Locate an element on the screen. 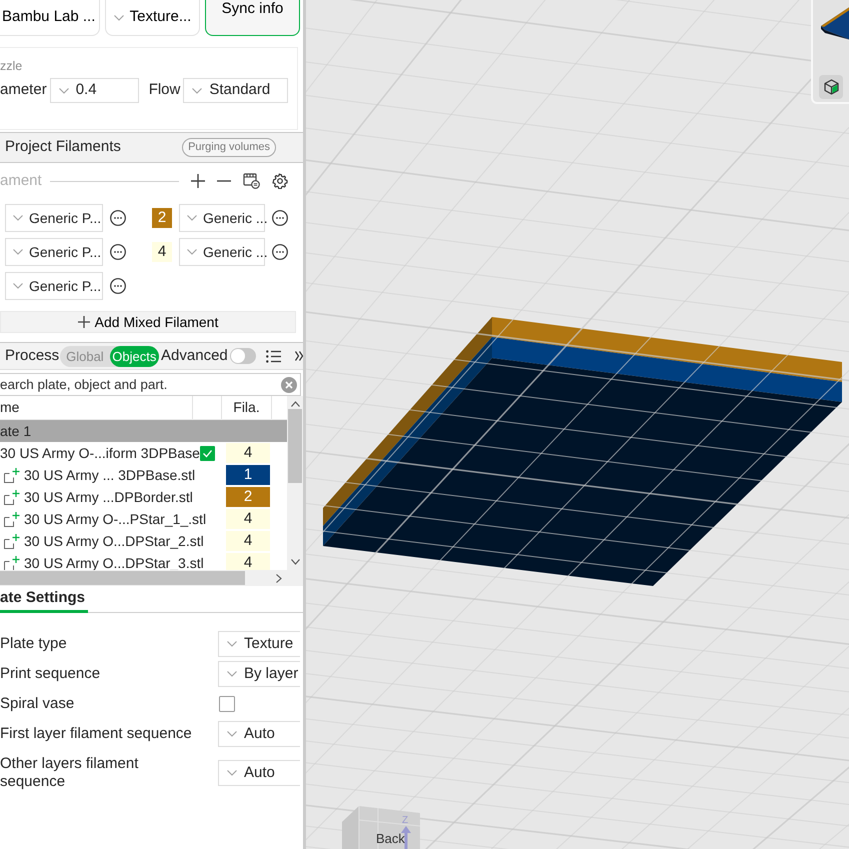  horizontal-scrollbar is located at coordinates (143, 578).